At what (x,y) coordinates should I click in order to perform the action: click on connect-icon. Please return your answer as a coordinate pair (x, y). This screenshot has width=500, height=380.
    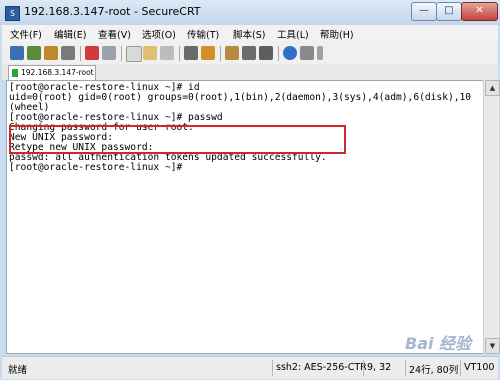
    Looking at the image, I should click on (17, 53).